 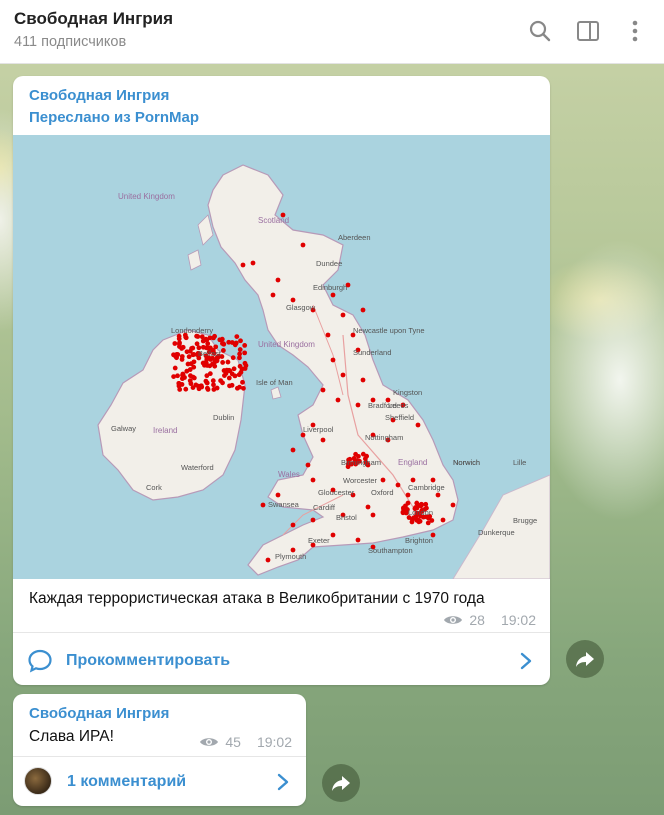 What do you see at coordinates (372, 352) in the screenshot?
I see `map-label: Sunderland` at bounding box center [372, 352].